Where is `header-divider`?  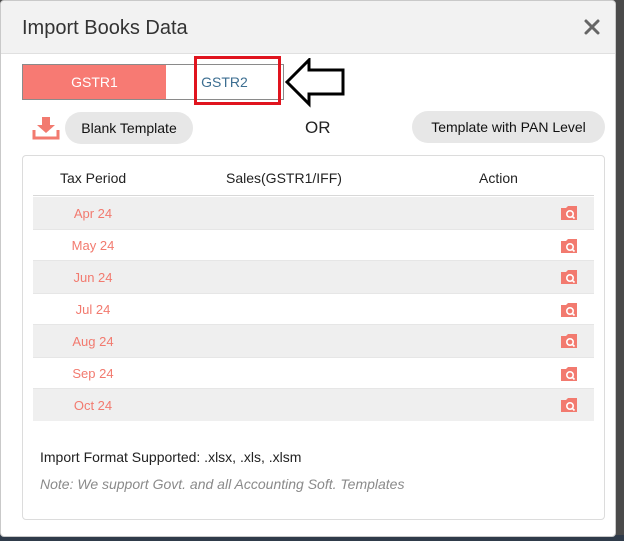 header-divider is located at coordinates (313, 195).